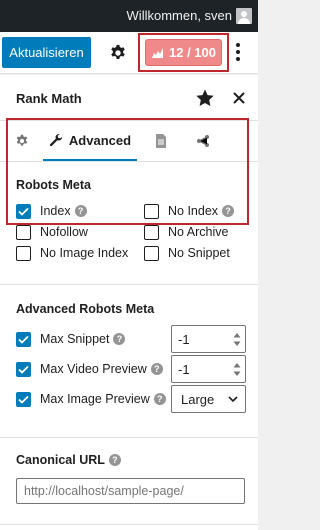 Image resolution: width=320 pixels, height=530 pixels. Describe the element at coordinates (95, 399) in the screenshot. I see `max-image-preview-label: Max Image Preview` at that location.